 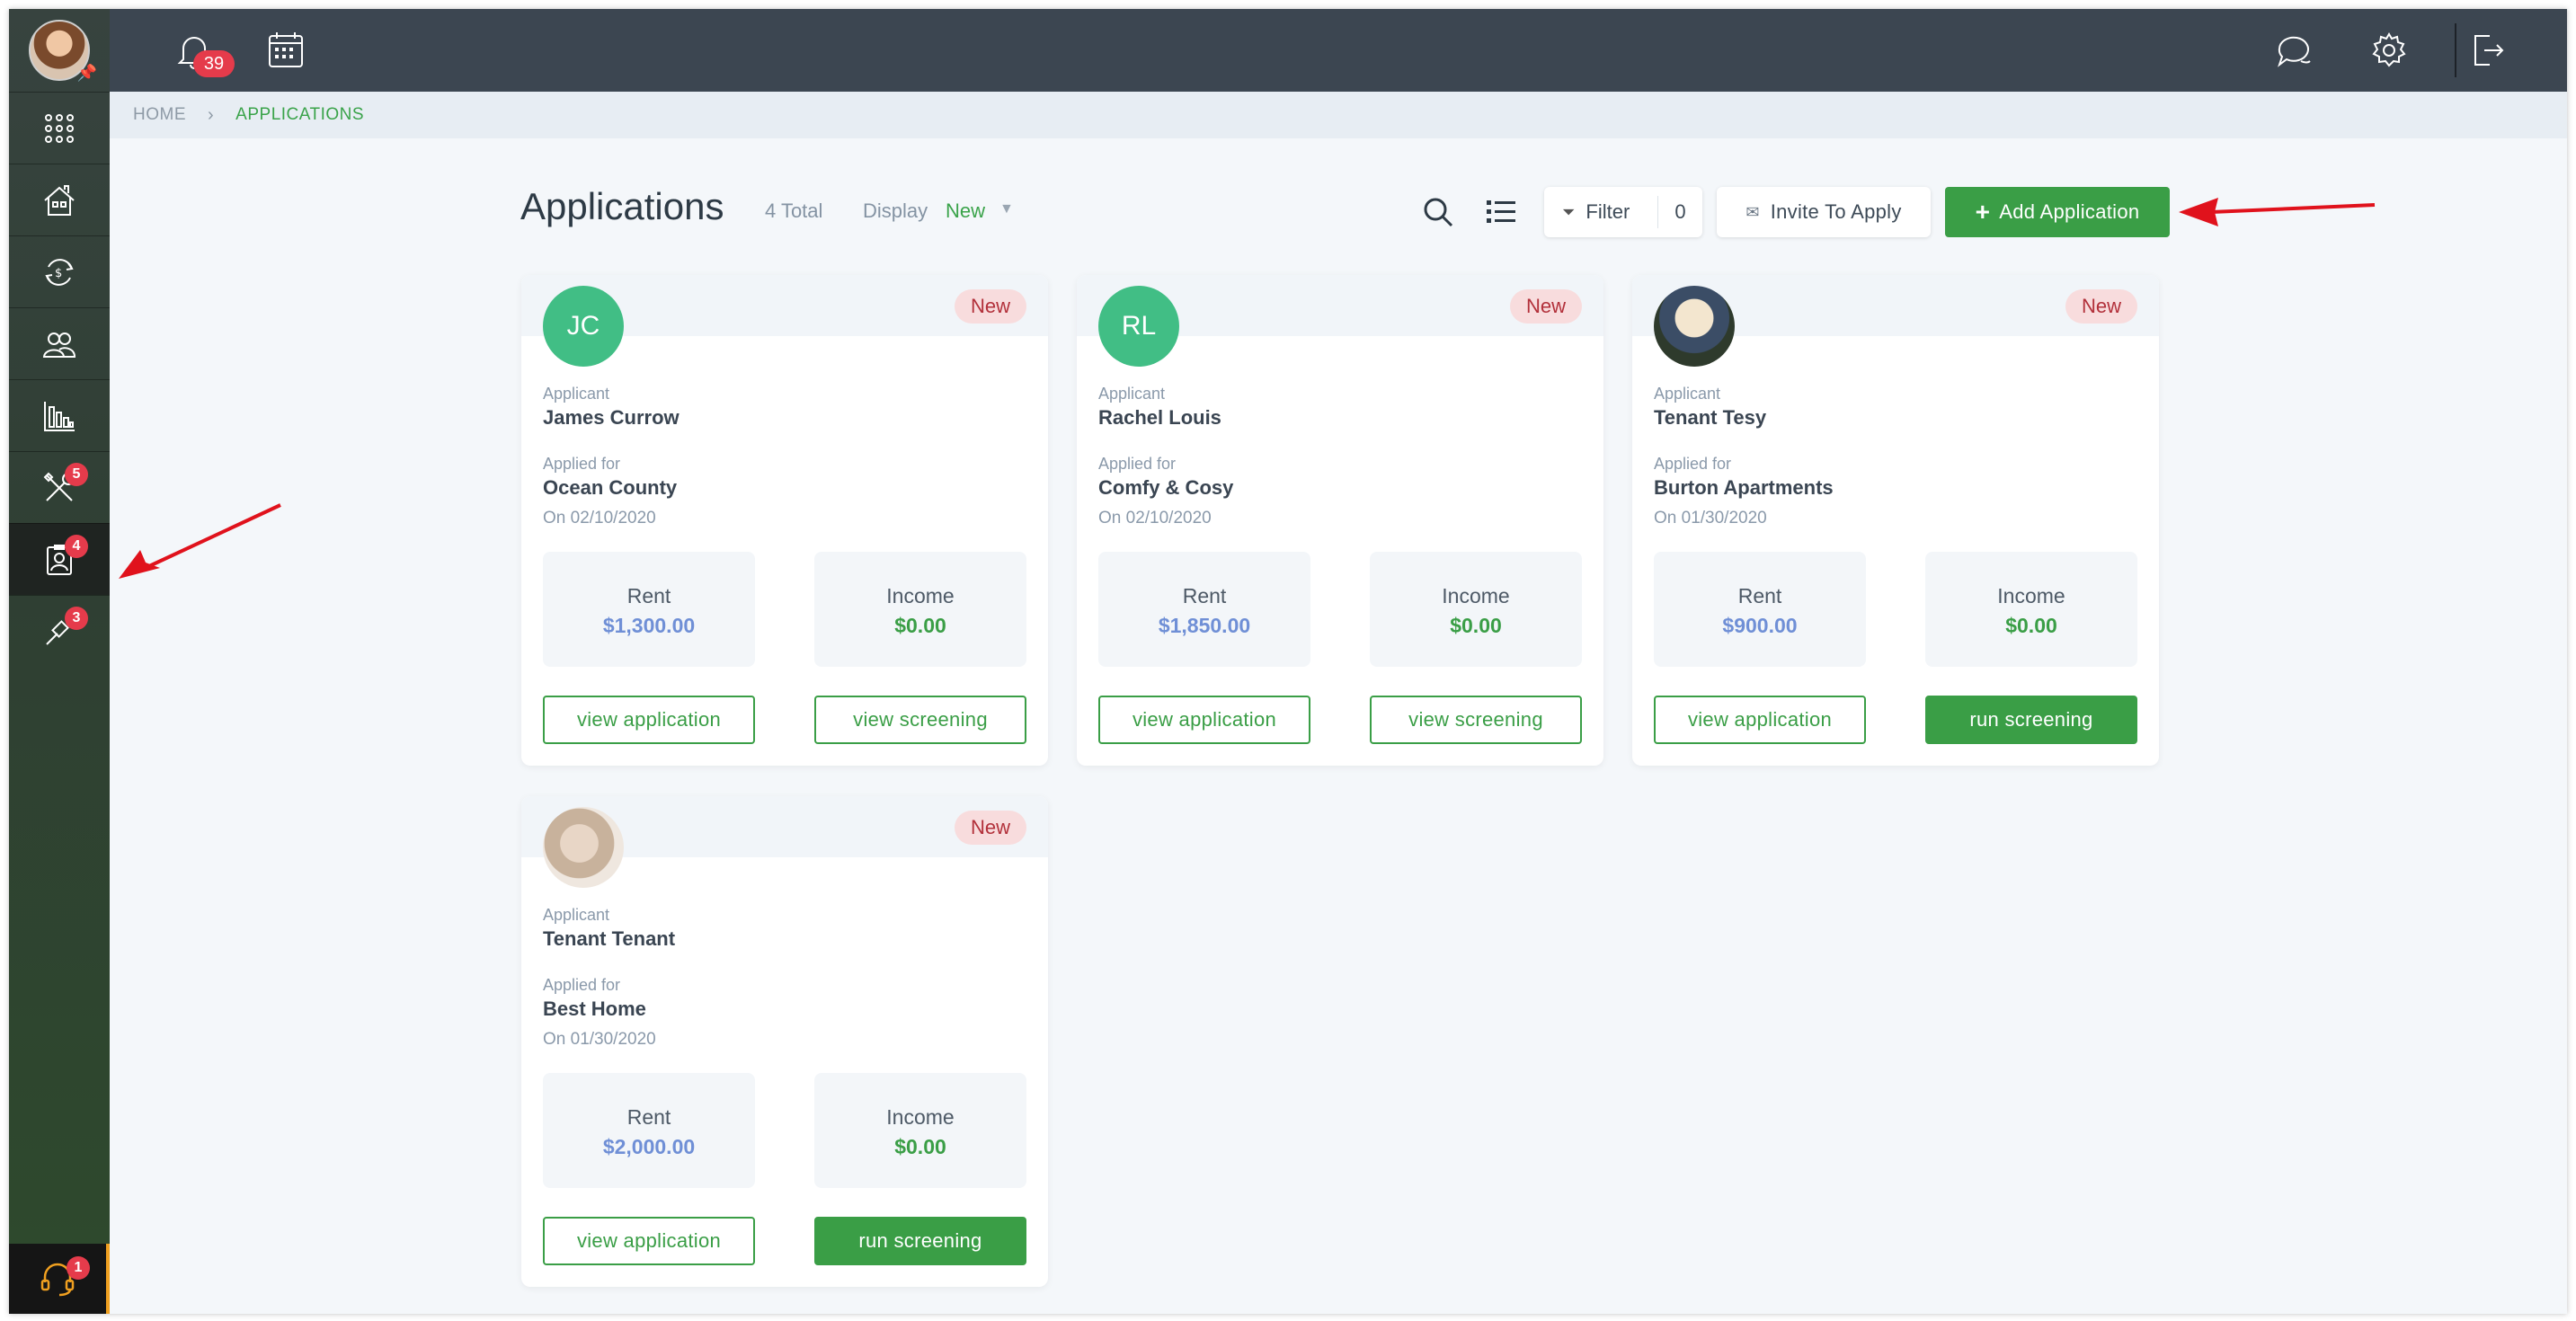 I want to click on settings-button, so click(x=2389, y=50).